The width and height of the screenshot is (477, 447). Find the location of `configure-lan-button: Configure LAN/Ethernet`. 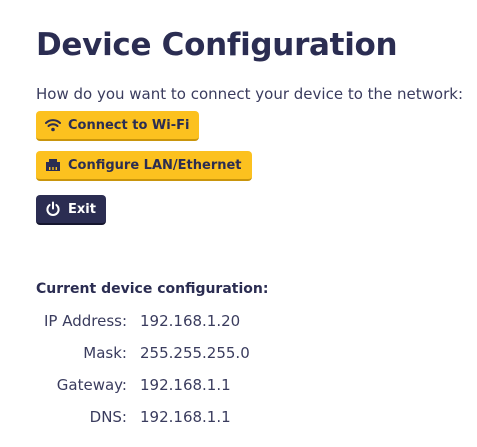

configure-lan-button: Configure LAN/Ethernet is located at coordinates (144, 166).